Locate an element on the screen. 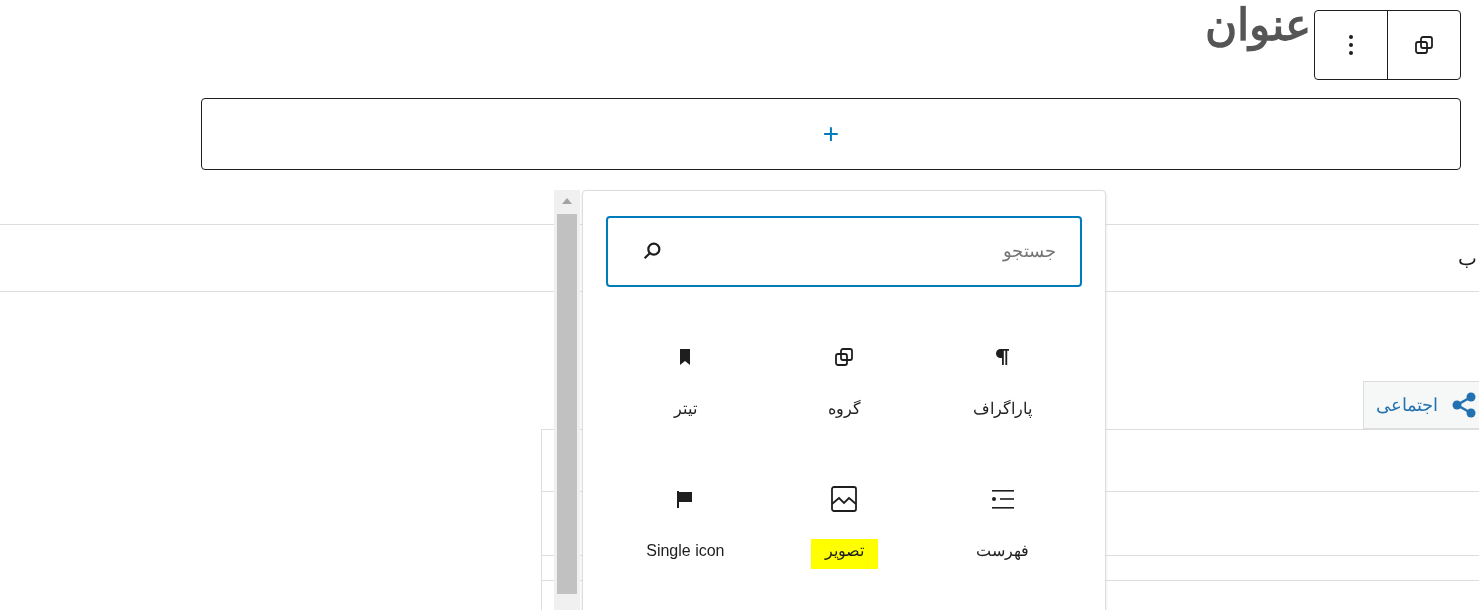 Image resolution: width=1479 pixels, height=610 pixels. block-item: گروه is located at coordinates (844, 382).